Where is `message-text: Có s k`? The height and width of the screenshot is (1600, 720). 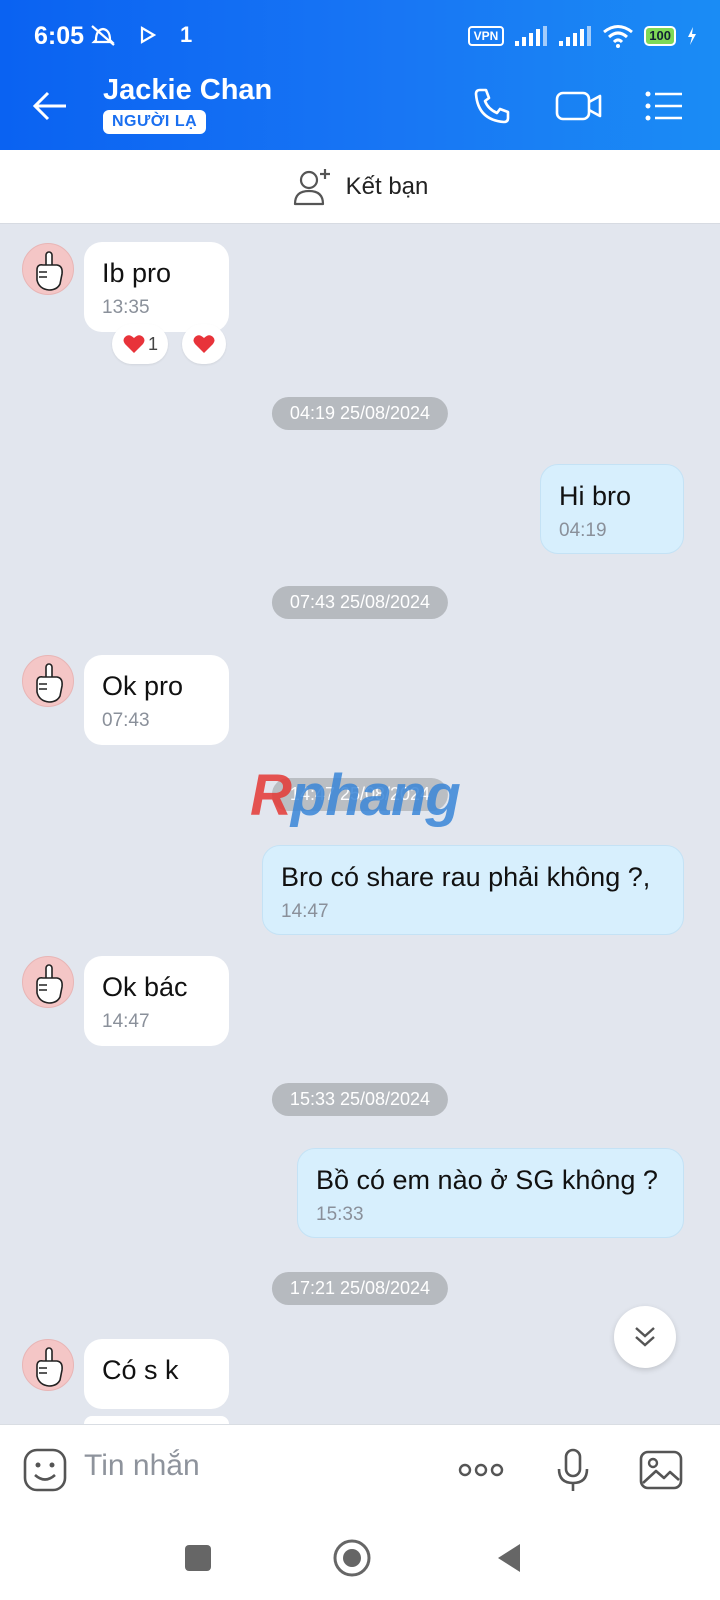
message-text: Có s k is located at coordinates (140, 1370).